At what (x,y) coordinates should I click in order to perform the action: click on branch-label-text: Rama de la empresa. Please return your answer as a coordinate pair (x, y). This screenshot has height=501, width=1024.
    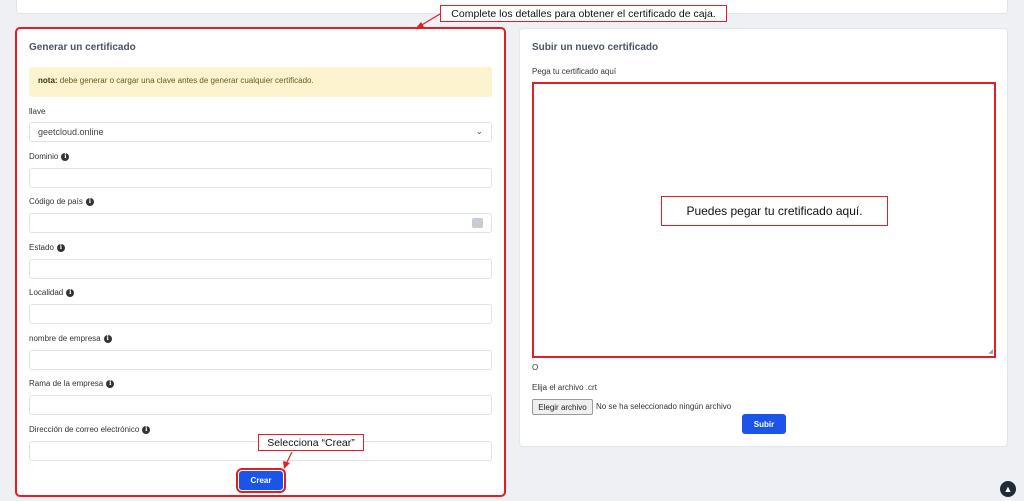
    Looking at the image, I should click on (66, 383).